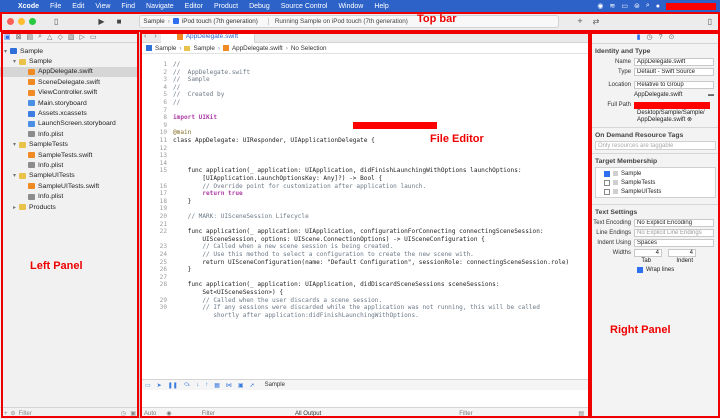 The width and height of the screenshot is (720, 419). I want to click on top-bar-outline, so click(360, 22).